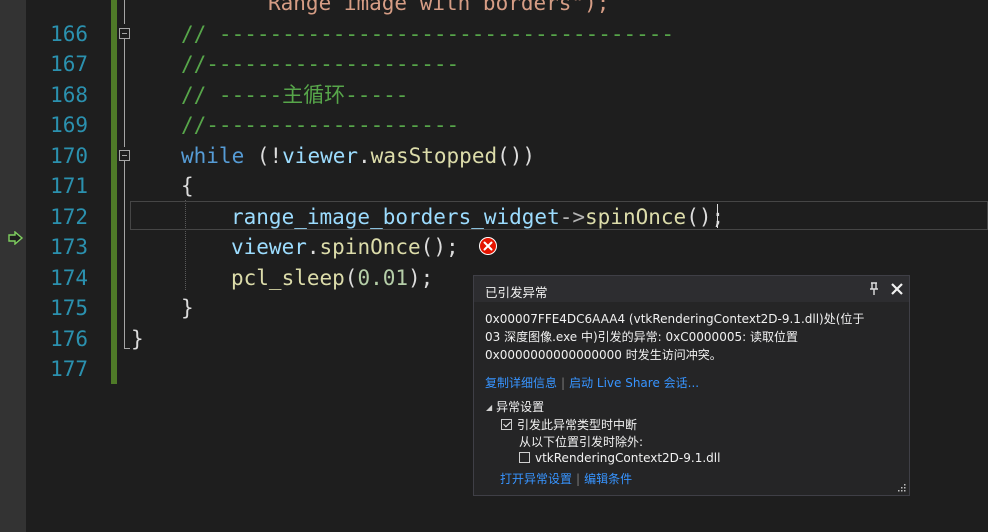  I want to click on break-when-thrown-checkbox, so click(506, 424).